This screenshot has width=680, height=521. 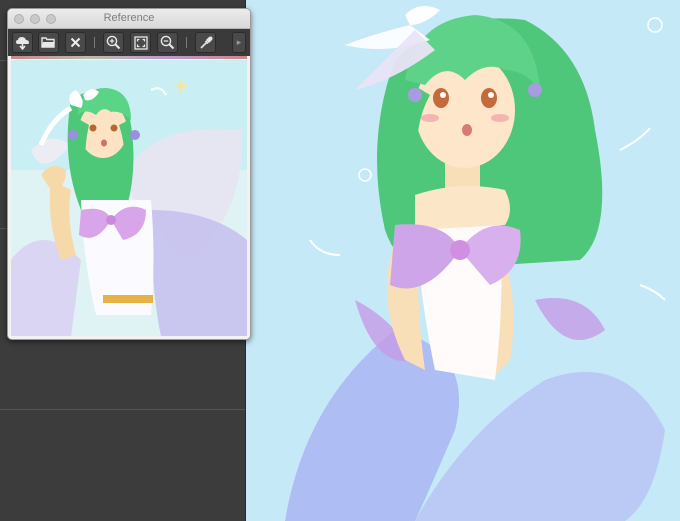 I want to click on zoom-in-icon, so click(x=113, y=42).